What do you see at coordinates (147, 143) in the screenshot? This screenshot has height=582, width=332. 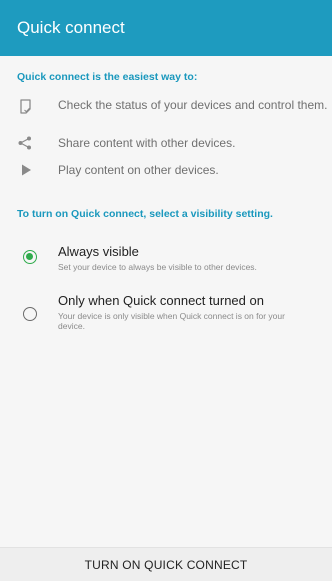 I see `feature-text: Share content with other devices.` at bounding box center [147, 143].